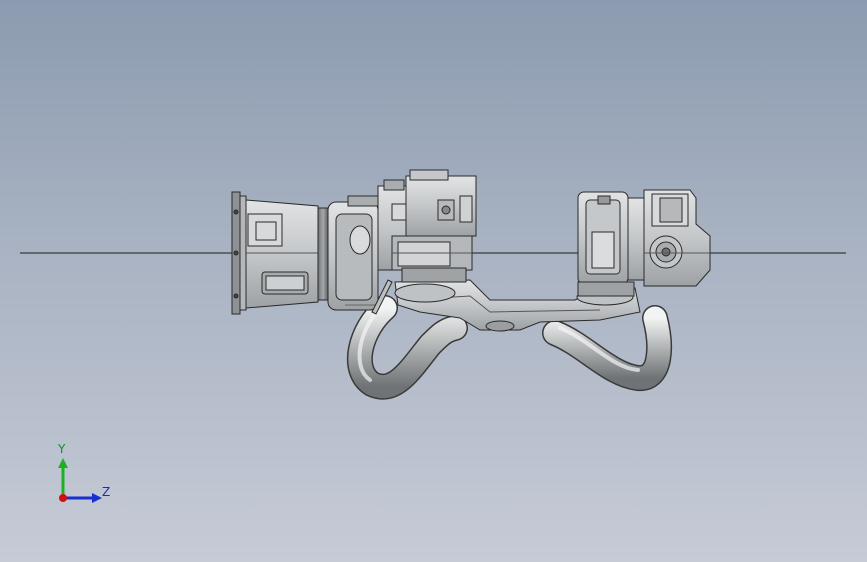 The width and height of the screenshot is (867, 562). What do you see at coordinates (62, 449) in the screenshot?
I see `triad-y-label: Y` at bounding box center [62, 449].